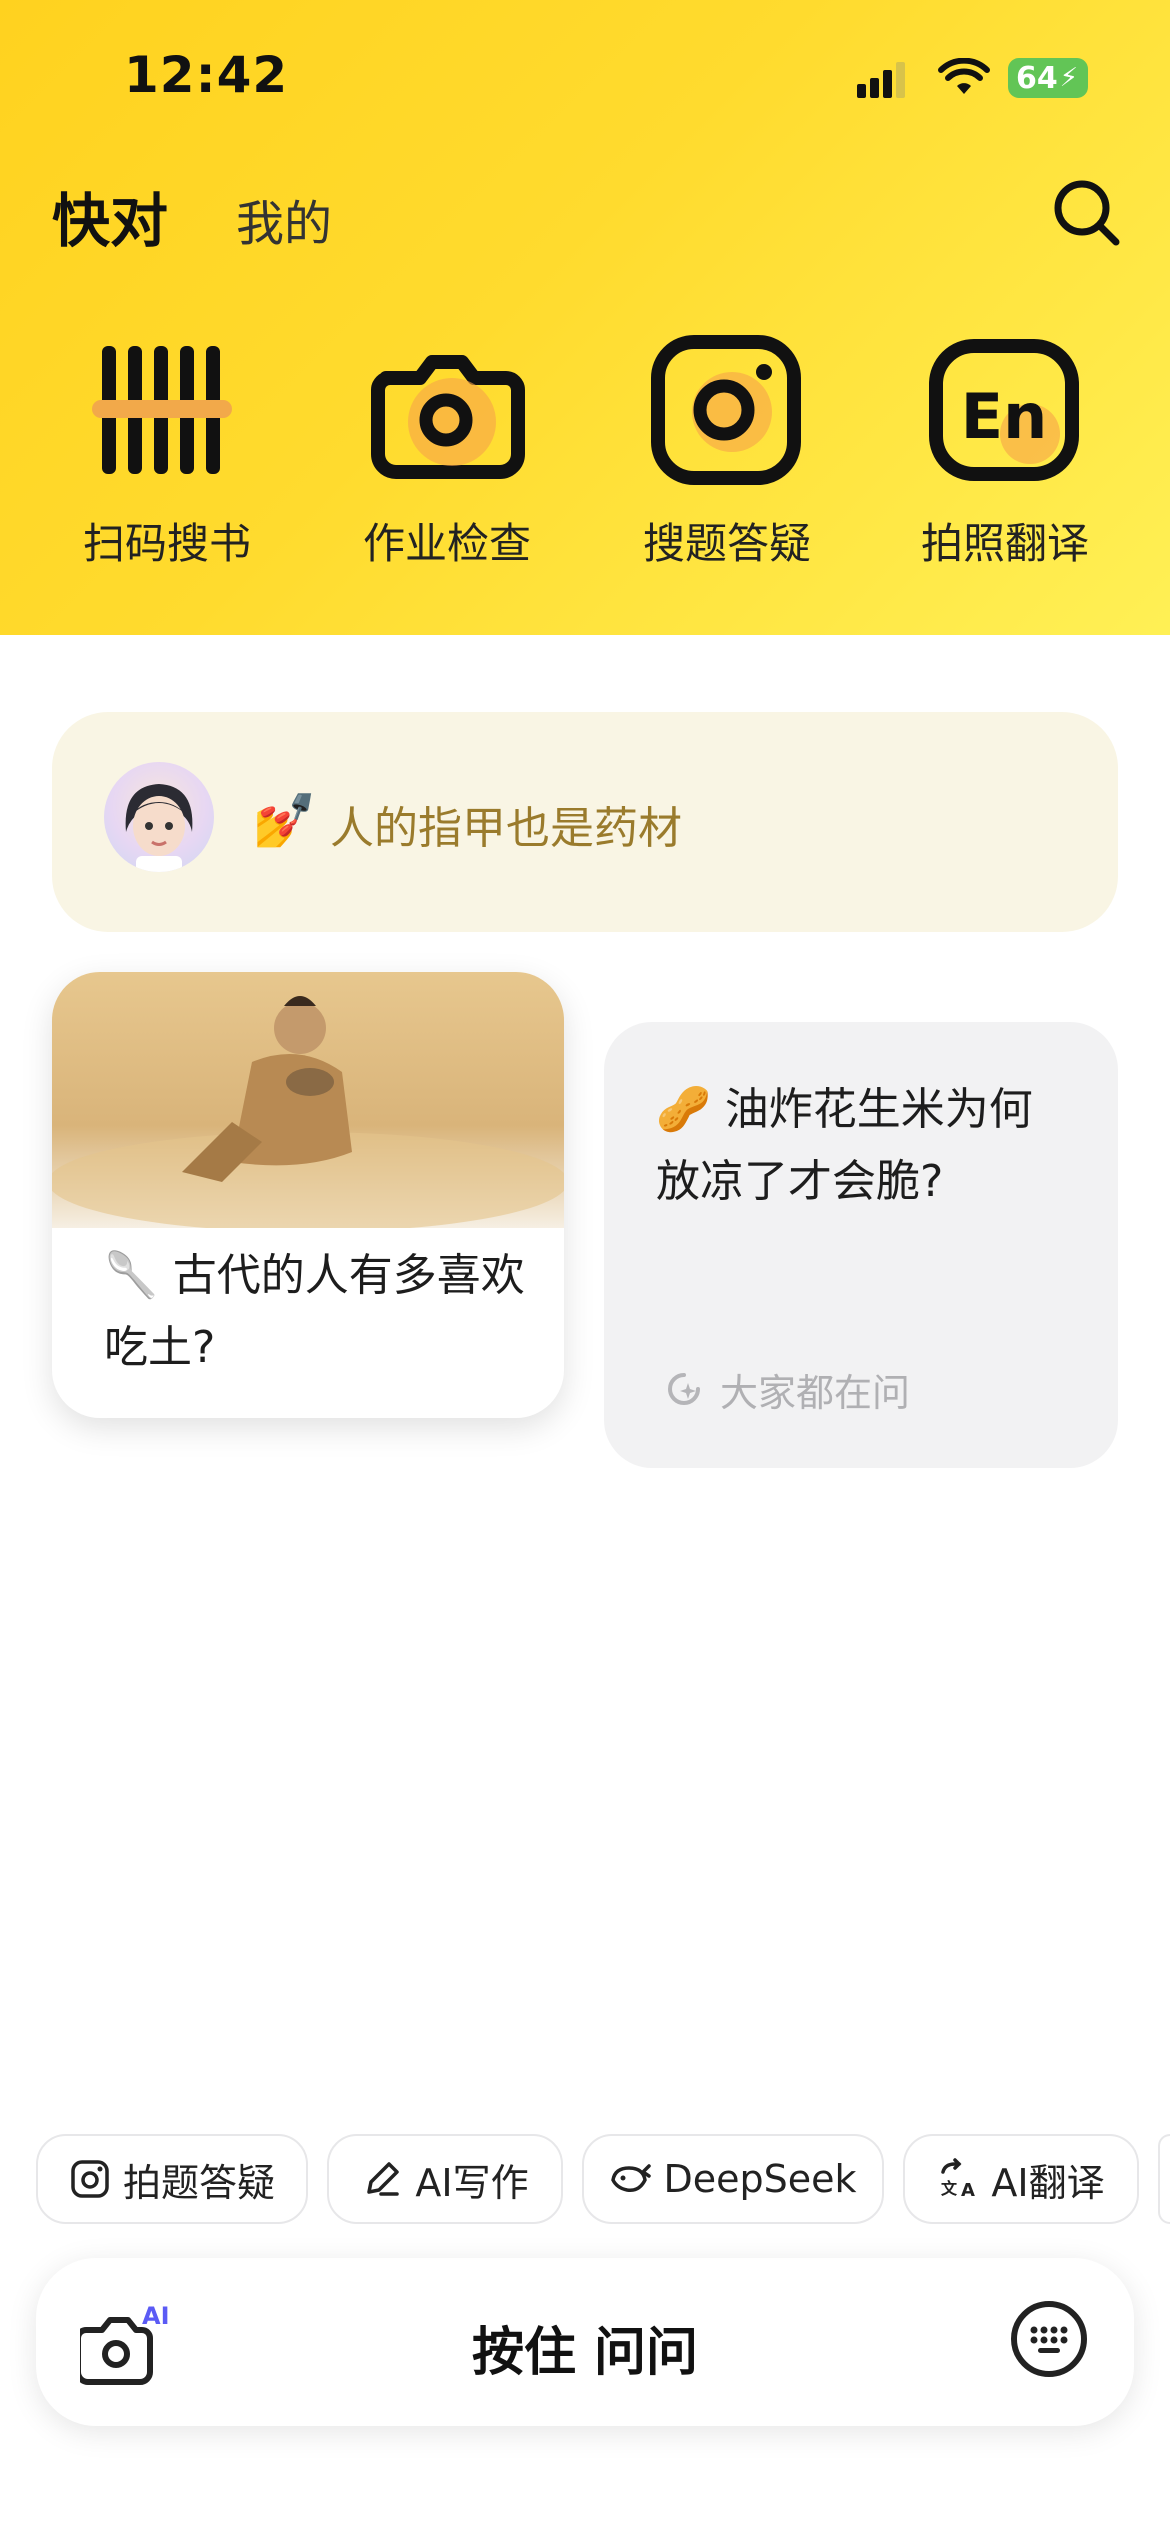 This screenshot has width=1170, height=2532. What do you see at coordinates (125, 2343) in the screenshot?
I see `ai-camera-icon: AI` at bounding box center [125, 2343].